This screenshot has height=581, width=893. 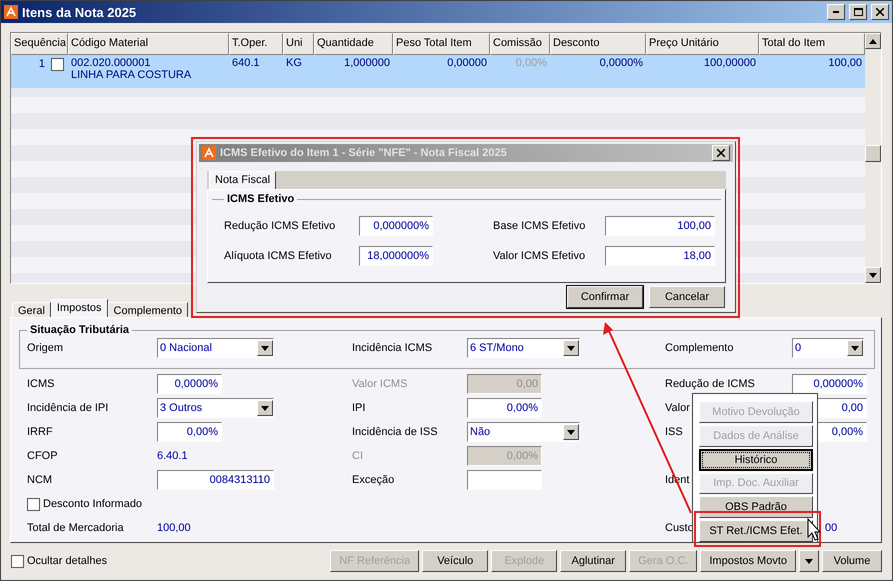 I want to click on table-cell-text: KG, so click(x=294, y=63).